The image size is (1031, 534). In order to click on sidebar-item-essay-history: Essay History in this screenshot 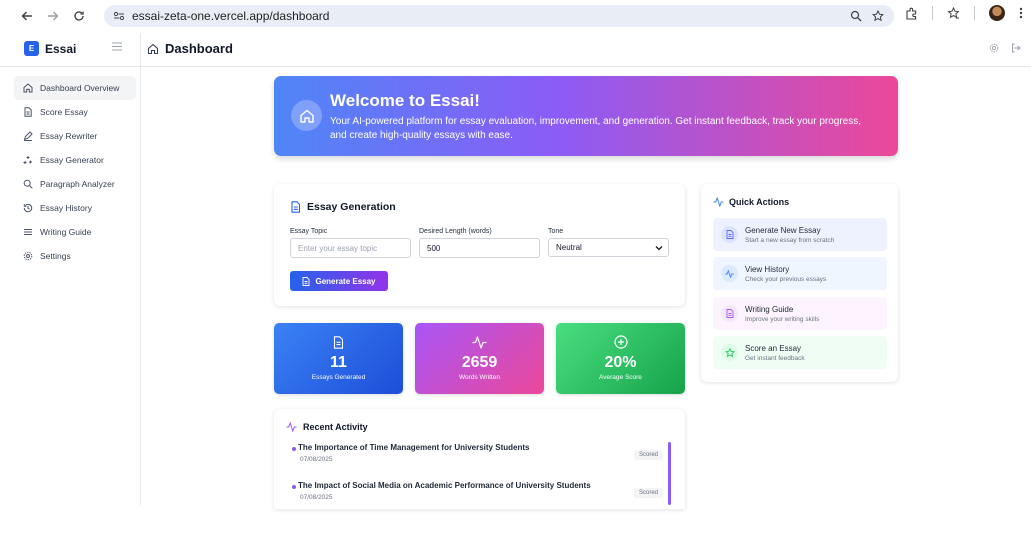, I will do `click(75, 208)`.